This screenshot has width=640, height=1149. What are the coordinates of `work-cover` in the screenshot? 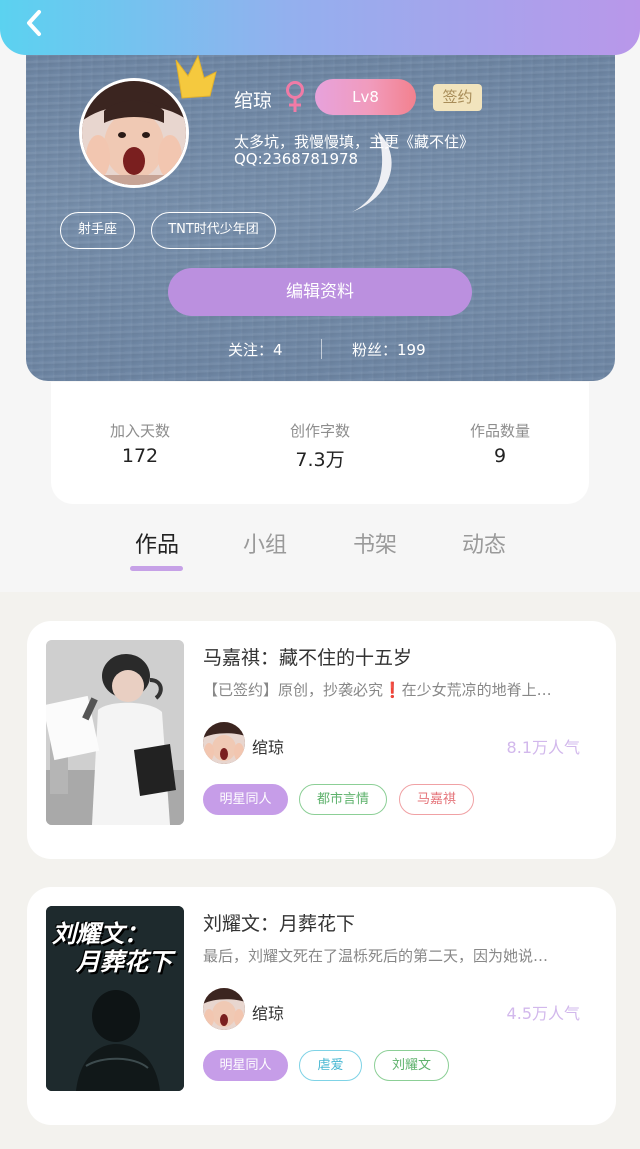 It's located at (115, 732).